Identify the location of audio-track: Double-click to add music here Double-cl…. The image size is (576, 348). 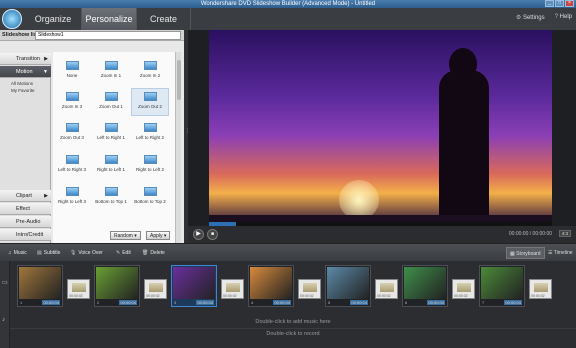
(293, 328).